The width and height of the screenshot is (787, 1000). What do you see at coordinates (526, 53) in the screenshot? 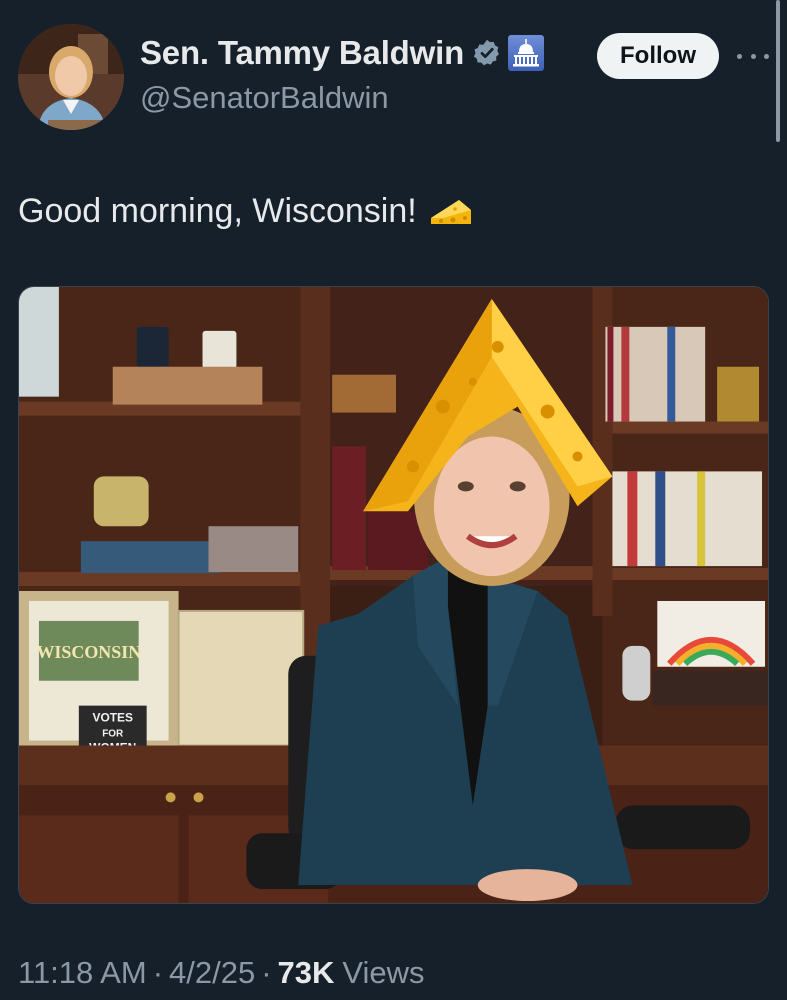
I see `capitol-icon` at bounding box center [526, 53].